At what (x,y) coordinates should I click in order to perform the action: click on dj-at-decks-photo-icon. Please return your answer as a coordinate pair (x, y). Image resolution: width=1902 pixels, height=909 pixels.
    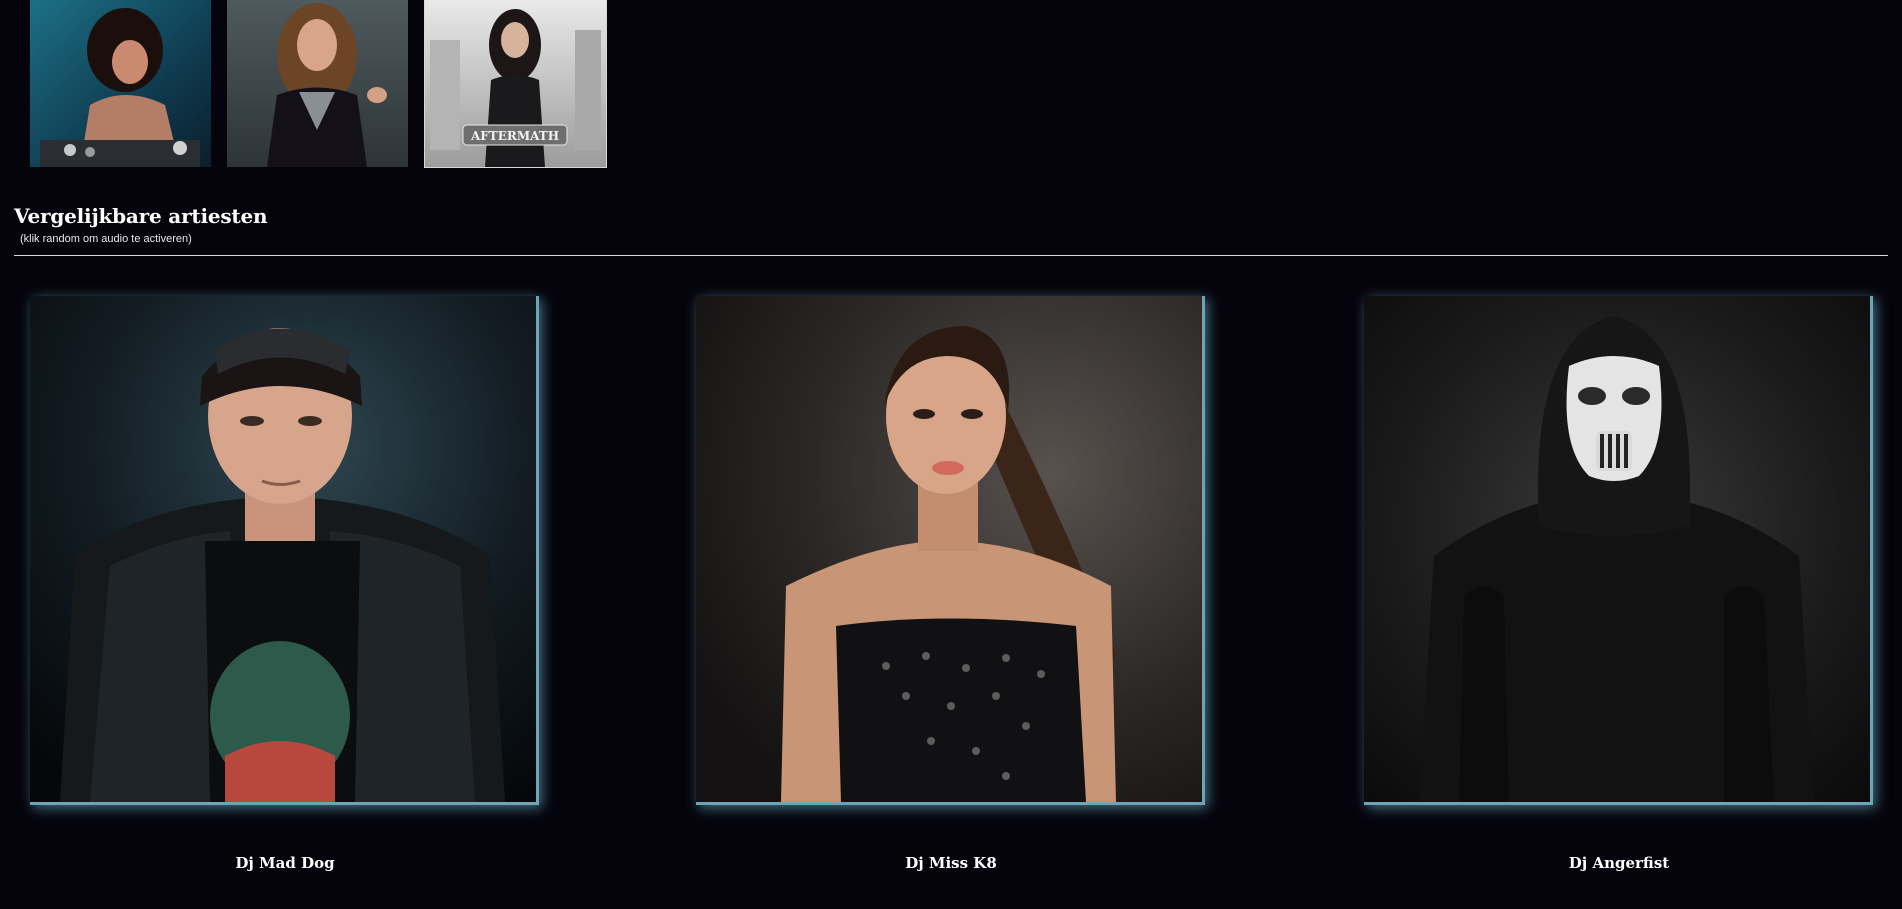
    Looking at the image, I should click on (120, 83).